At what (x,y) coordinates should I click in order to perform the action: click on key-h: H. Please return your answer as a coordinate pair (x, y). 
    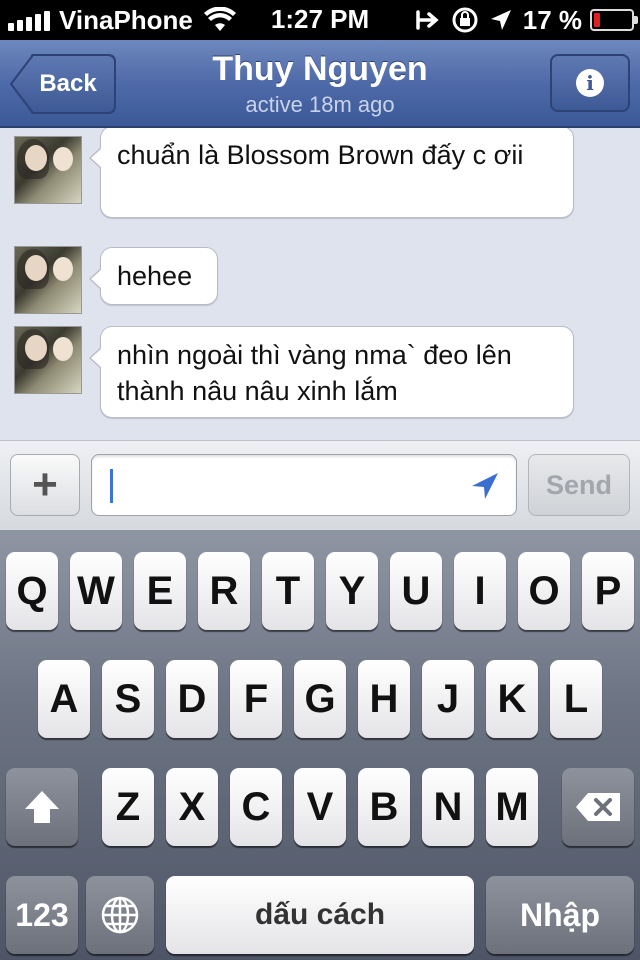
    Looking at the image, I should click on (384, 699).